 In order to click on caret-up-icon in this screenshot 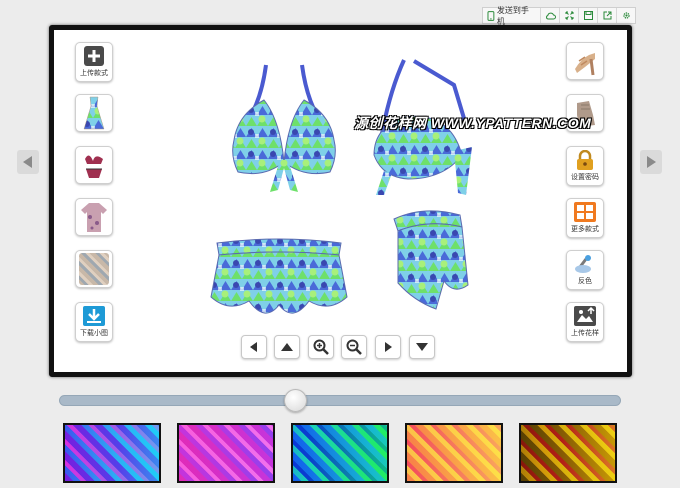, I will do `click(287, 347)`.